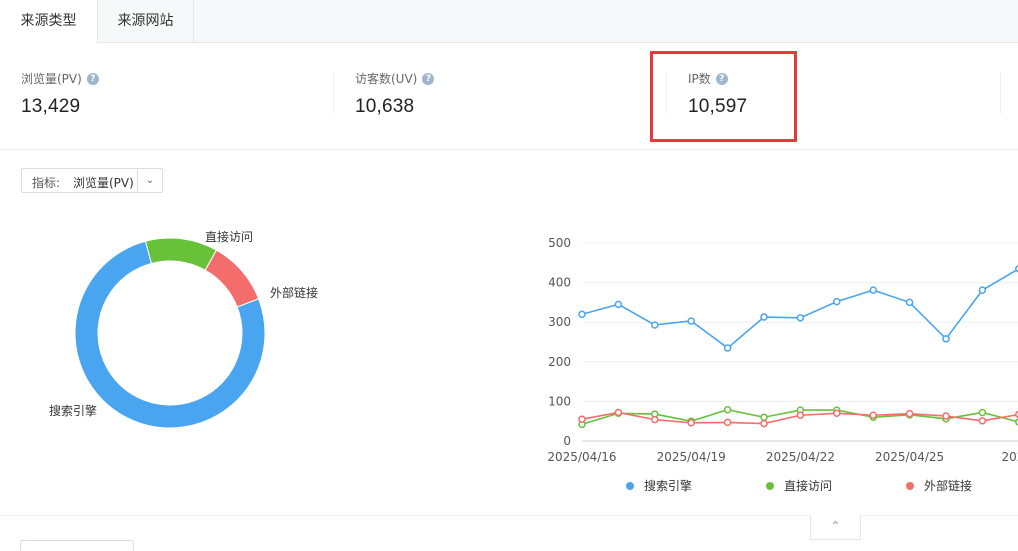 The width and height of the screenshot is (1018, 551). What do you see at coordinates (910, 485) in the screenshot?
I see `legend-dot-external` at bounding box center [910, 485].